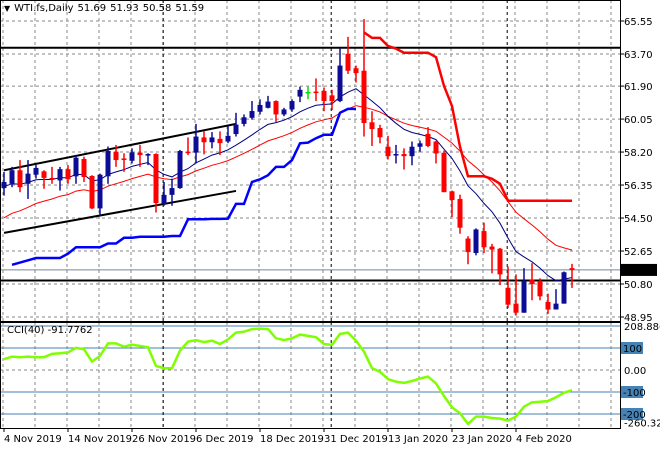 The image size is (660, 450). I want to click on cci-value: -91.7762, so click(70, 330).